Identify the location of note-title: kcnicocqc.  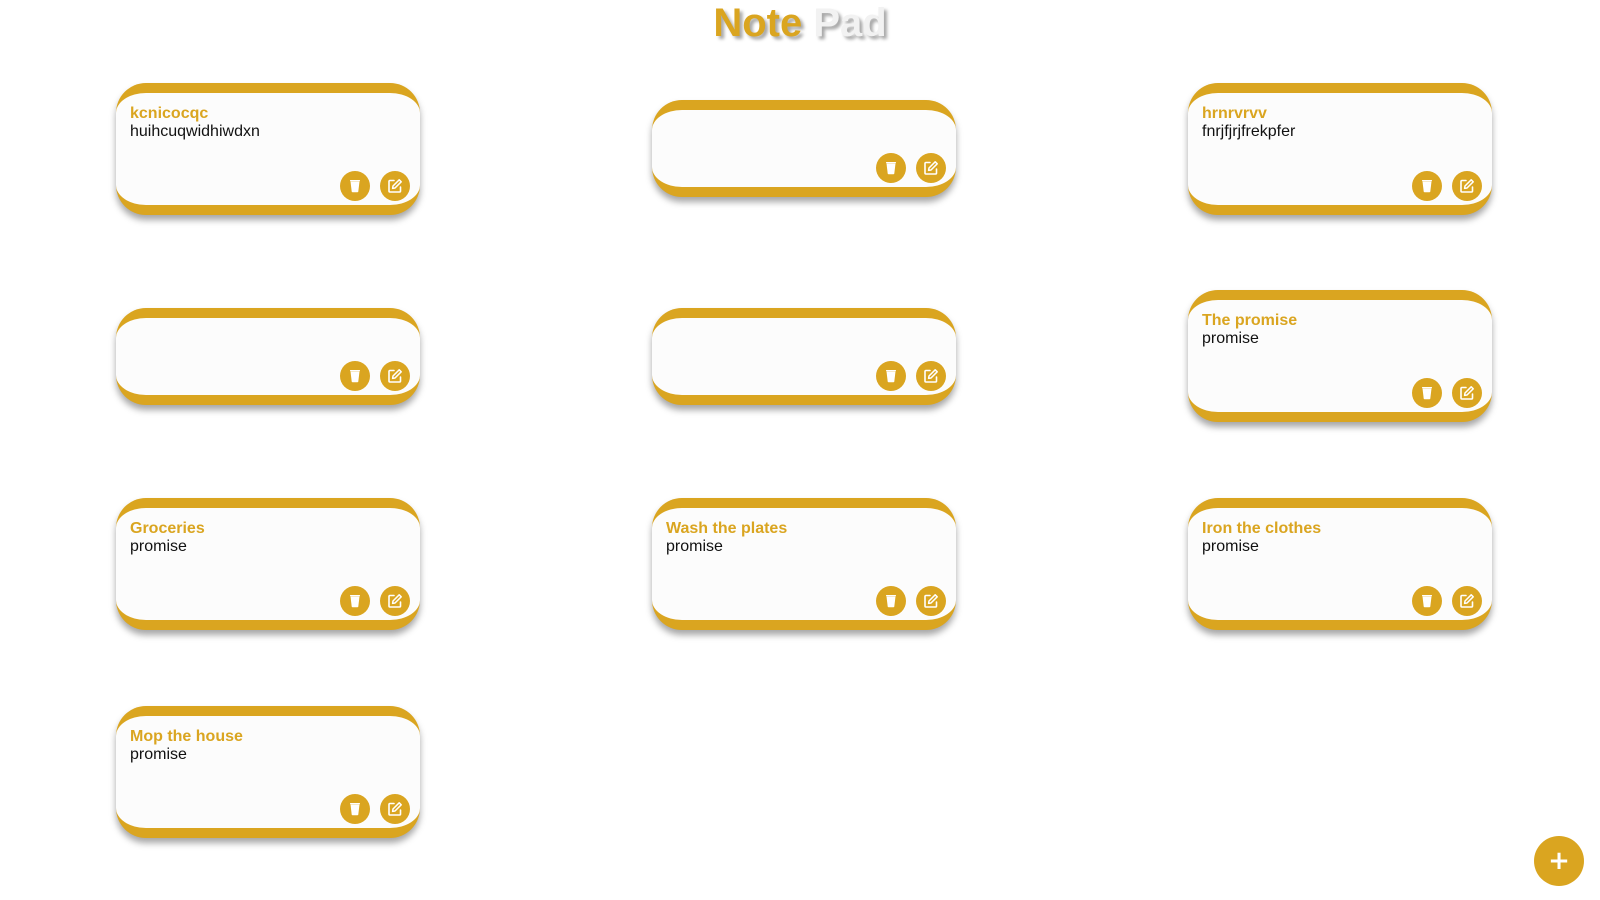
(169, 113).